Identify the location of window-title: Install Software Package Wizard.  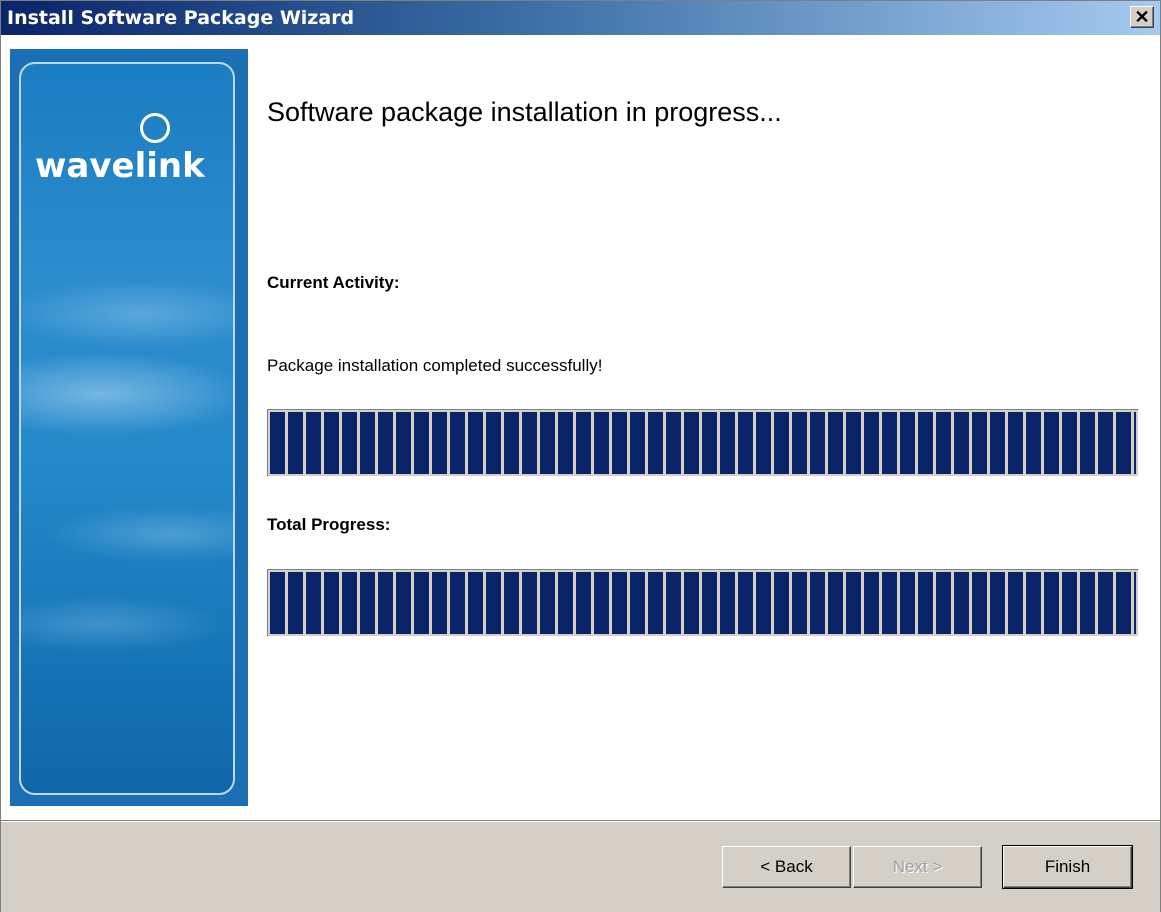
(181, 18).